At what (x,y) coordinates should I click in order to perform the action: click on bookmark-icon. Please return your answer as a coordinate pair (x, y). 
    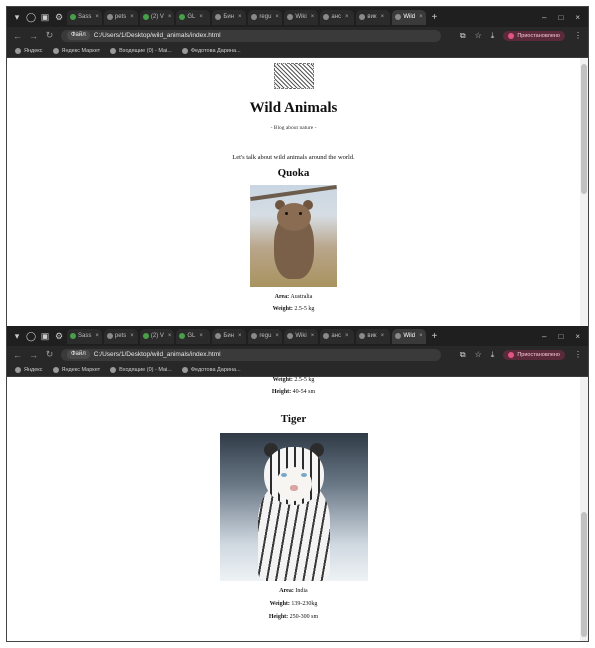
    Looking at the image, I should click on (55, 369).